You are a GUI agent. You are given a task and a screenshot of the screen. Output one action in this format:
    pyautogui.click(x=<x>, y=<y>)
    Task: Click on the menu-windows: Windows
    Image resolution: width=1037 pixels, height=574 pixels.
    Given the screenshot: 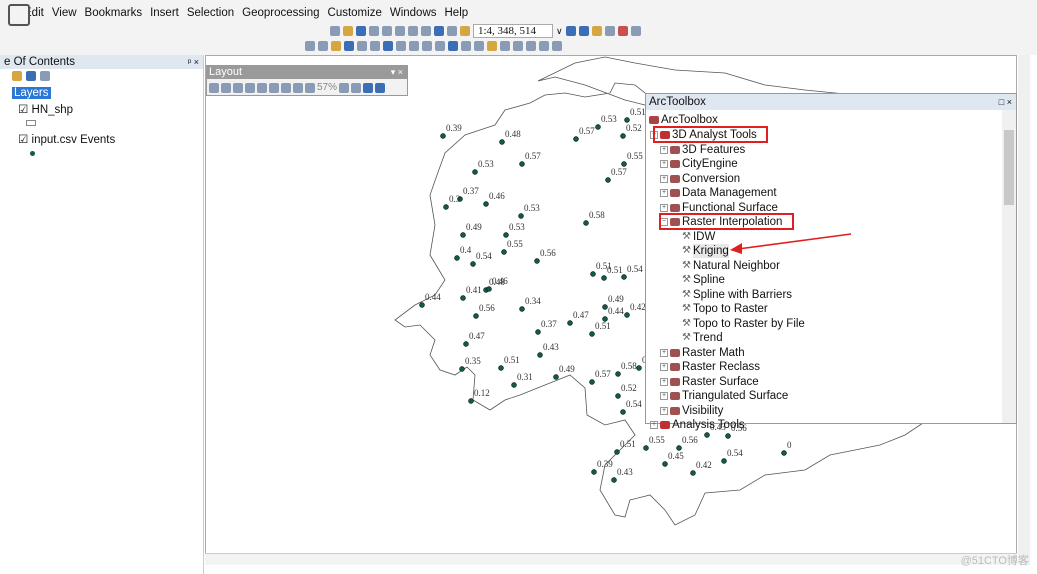 What is the action you would take?
    pyautogui.click(x=413, y=13)
    